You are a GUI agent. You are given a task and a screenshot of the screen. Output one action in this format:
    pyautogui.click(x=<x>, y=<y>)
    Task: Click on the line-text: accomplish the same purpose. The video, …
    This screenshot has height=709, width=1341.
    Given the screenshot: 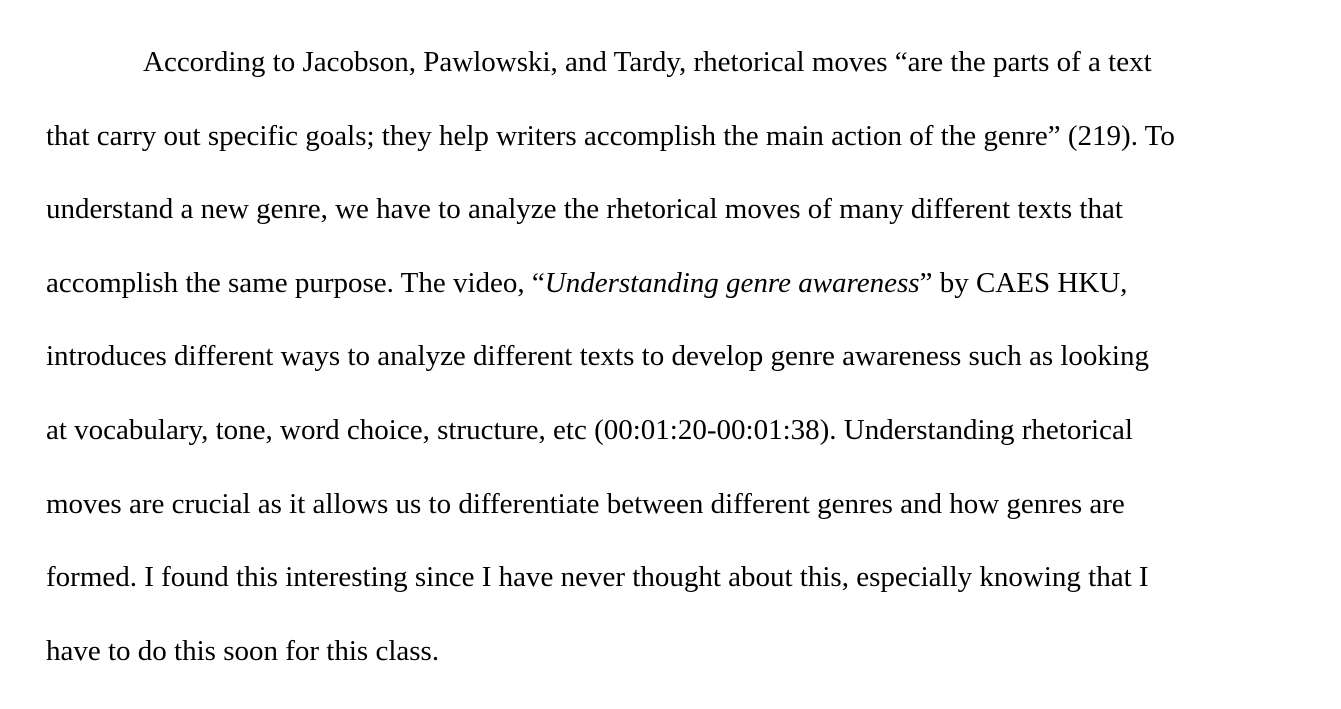 What is the action you would take?
    pyautogui.click(x=295, y=283)
    